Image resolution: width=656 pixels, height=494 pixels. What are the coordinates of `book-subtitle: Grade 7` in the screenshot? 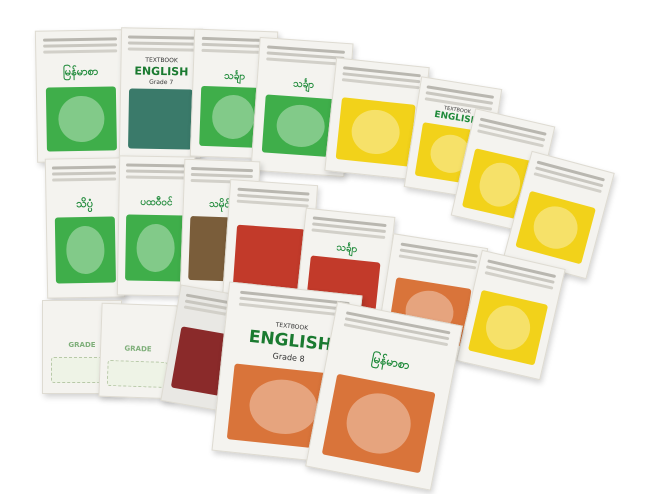 It's located at (161, 82).